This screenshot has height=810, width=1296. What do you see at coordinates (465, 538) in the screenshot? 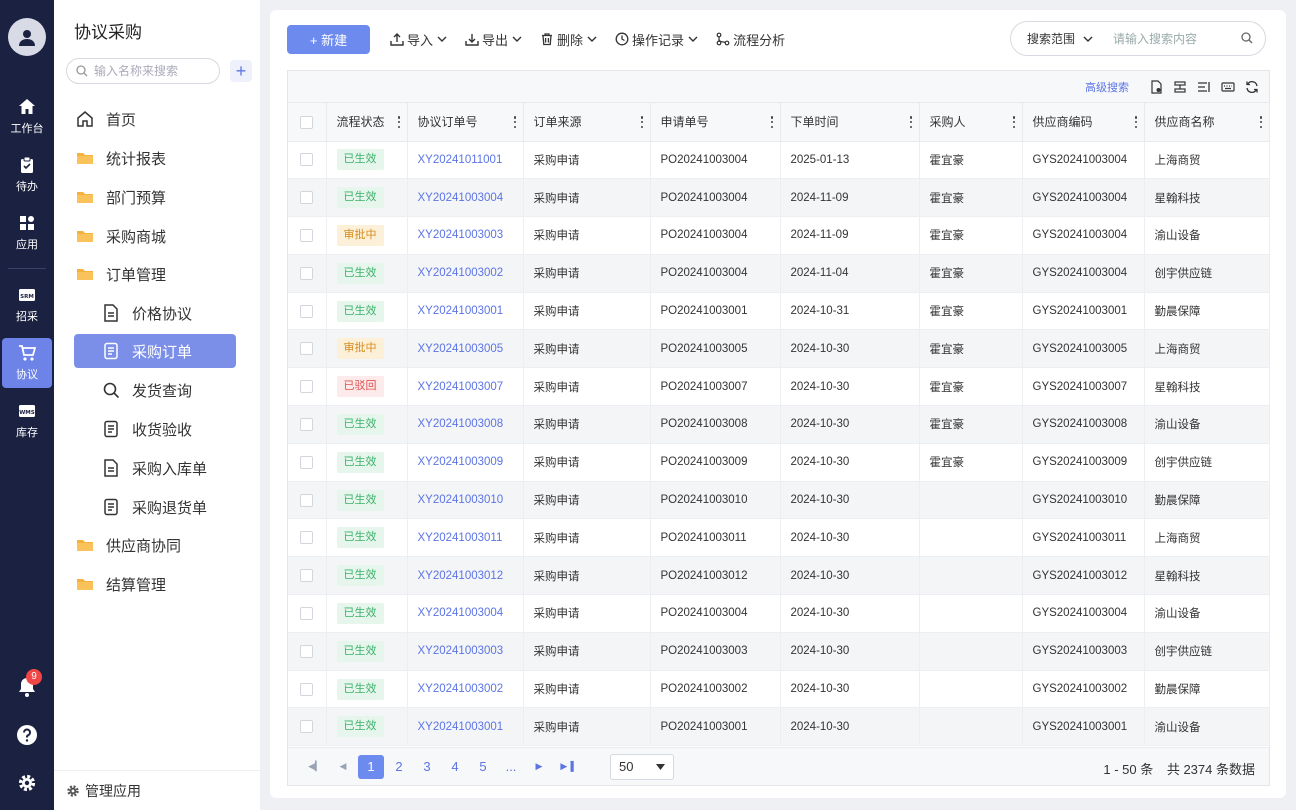
I see `order-number-link: XY20241003011` at bounding box center [465, 538].